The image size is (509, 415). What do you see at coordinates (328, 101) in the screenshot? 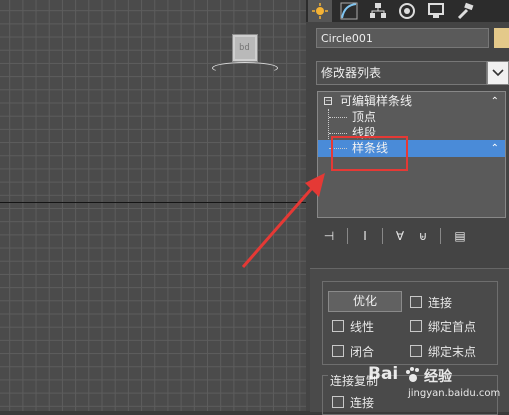
I see `collapse-icon: −` at bounding box center [328, 101].